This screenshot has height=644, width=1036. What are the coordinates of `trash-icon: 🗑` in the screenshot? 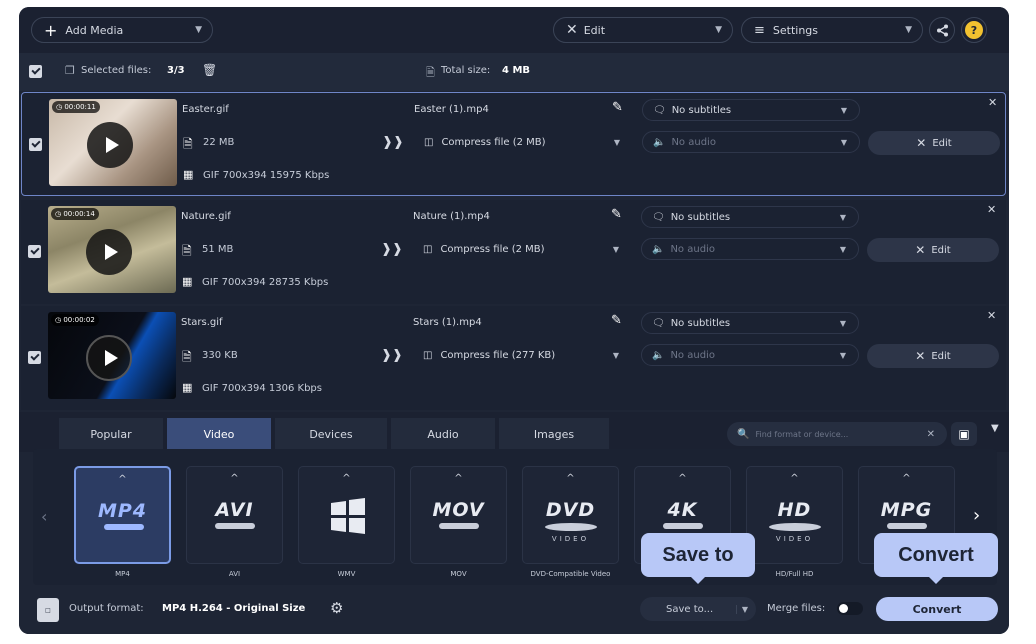 It's located at (209, 70).